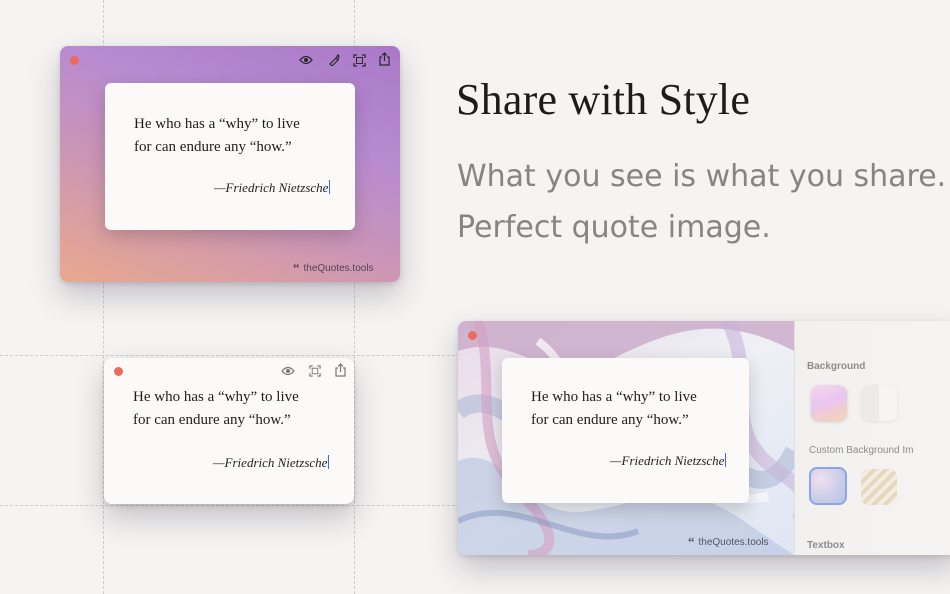 This screenshot has width=950, height=594. Describe the element at coordinates (614, 227) in the screenshot. I see `subtitle-line-2: Perfect quote image.` at that location.